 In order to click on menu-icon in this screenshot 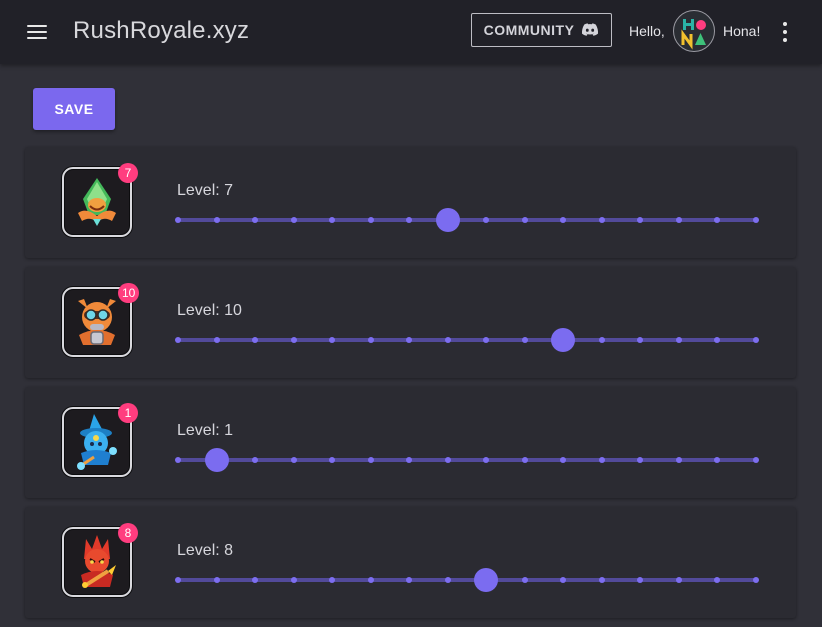, I will do `click(37, 32)`.